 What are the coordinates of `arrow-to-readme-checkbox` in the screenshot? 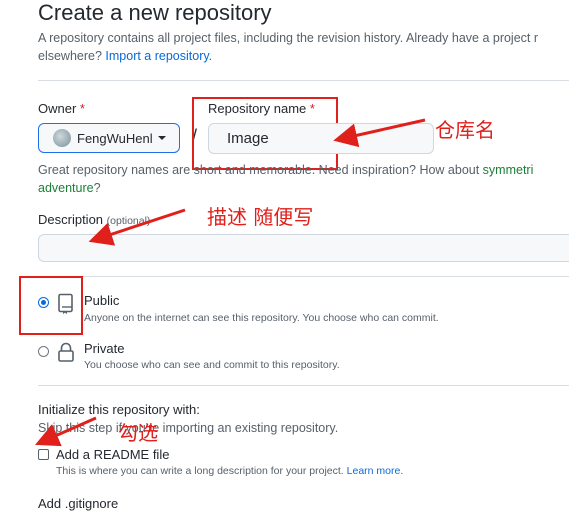 It's located at (66, 431).